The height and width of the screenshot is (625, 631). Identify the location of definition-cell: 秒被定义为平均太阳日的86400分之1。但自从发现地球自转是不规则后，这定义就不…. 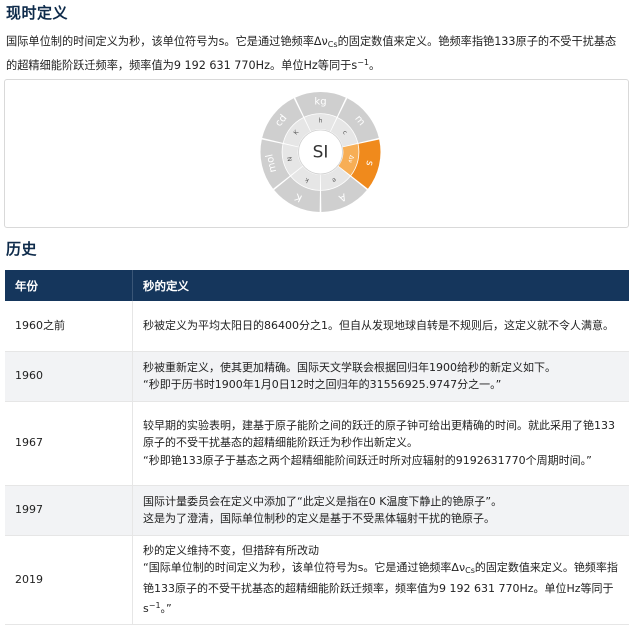
(380, 326).